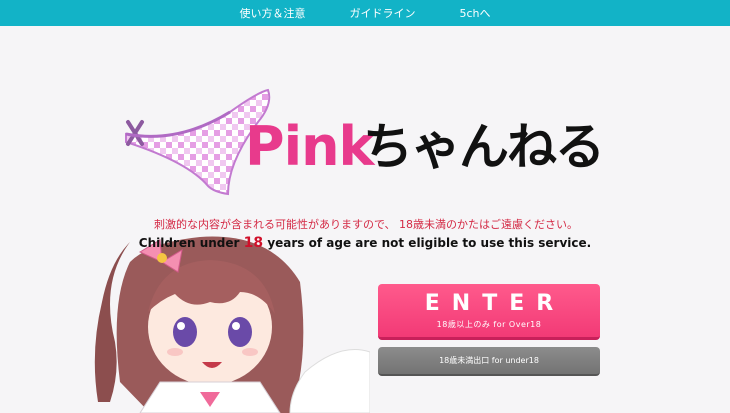  What do you see at coordinates (489, 361) in the screenshot?
I see `exit-under18-button: 18歳未満出口 for under18` at bounding box center [489, 361].